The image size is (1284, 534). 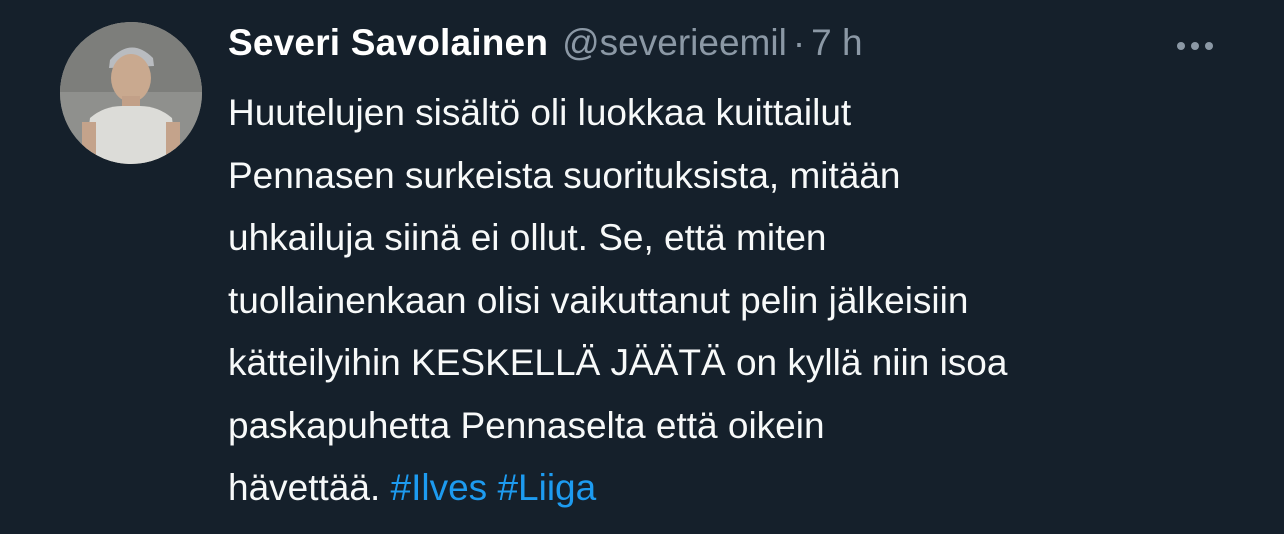 What do you see at coordinates (131, 93) in the screenshot?
I see `author-avatar` at bounding box center [131, 93].